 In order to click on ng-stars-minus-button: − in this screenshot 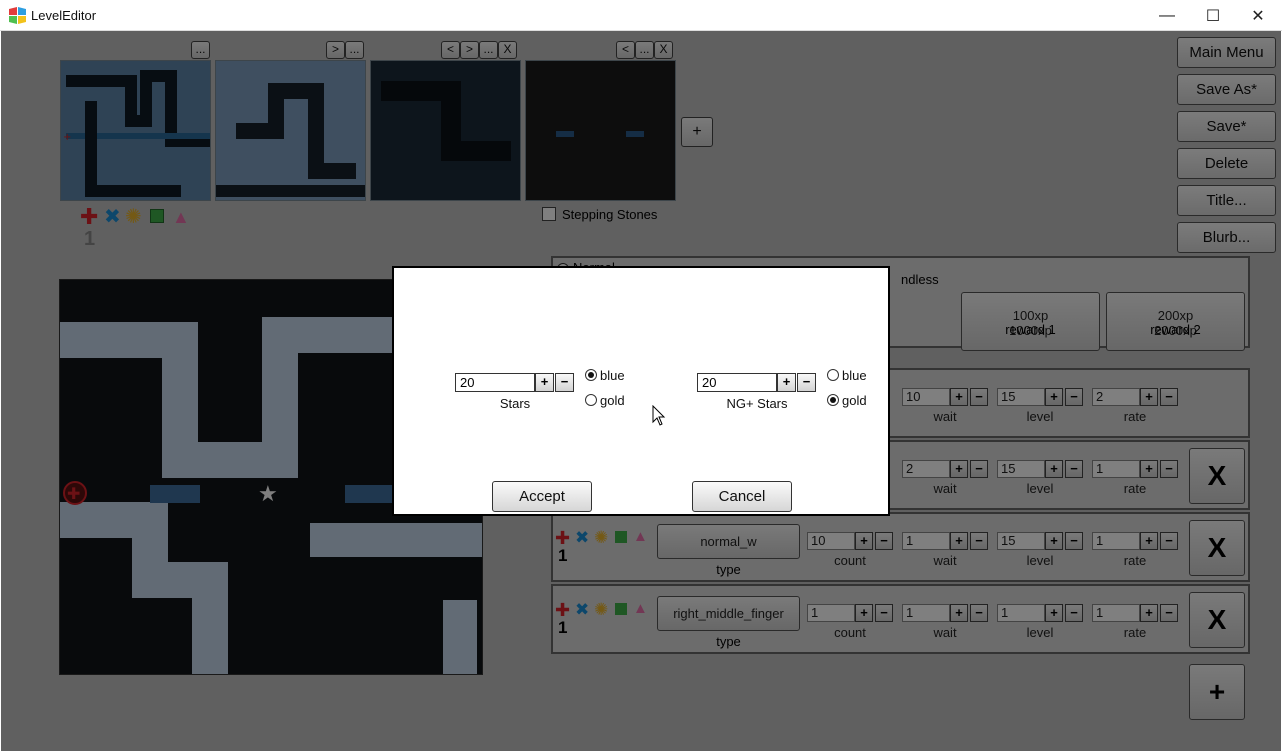, I will do `click(806, 382)`.